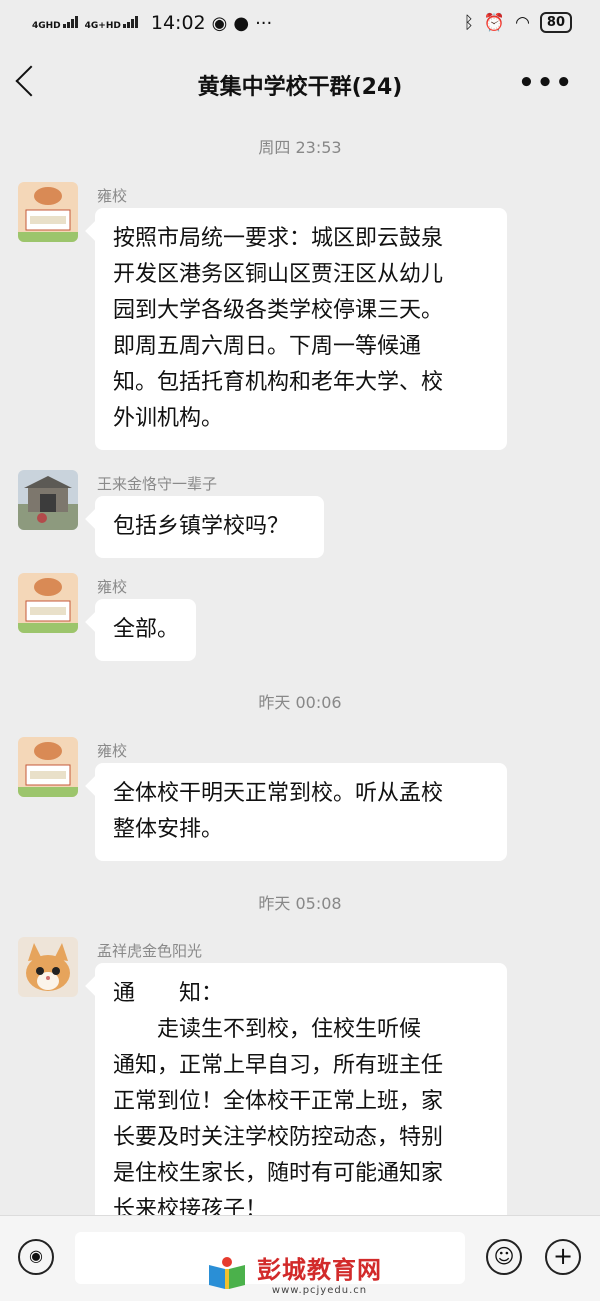 The height and width of the screenshot is (1301, 600). I want to click on book-logo-icon, so click(227, 1273).